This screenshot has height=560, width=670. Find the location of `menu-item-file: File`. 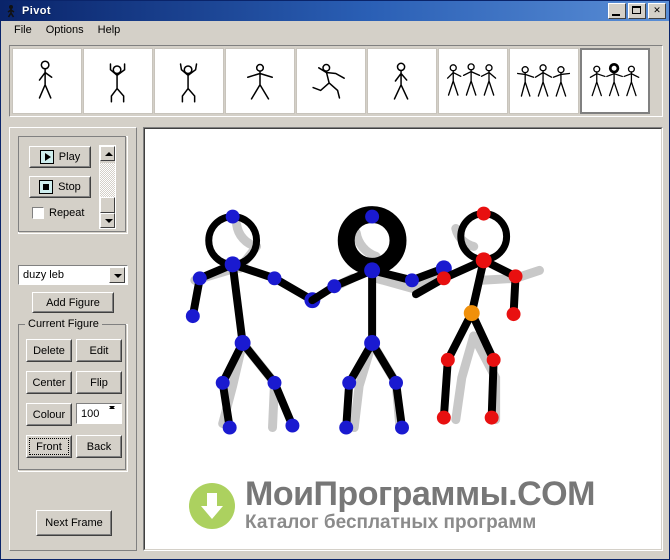

menu-item-file: File is located at coordinates (23, 30).